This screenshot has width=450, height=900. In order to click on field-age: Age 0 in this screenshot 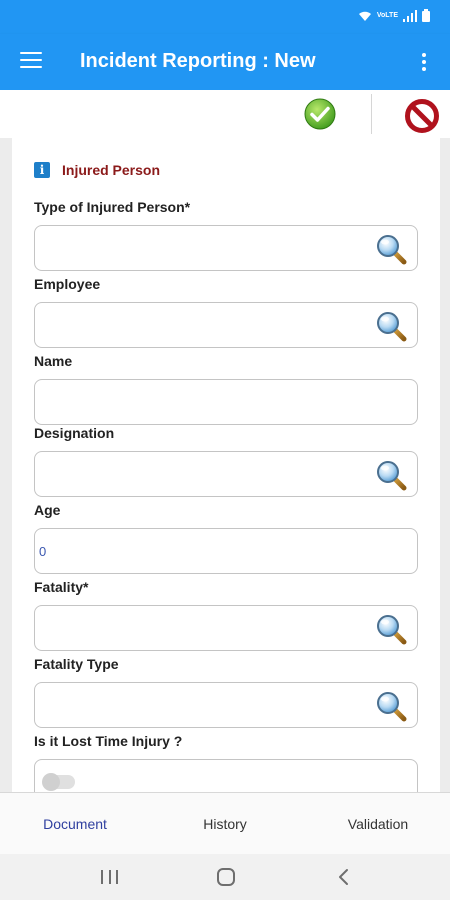, I will do `click(226, 538)`.